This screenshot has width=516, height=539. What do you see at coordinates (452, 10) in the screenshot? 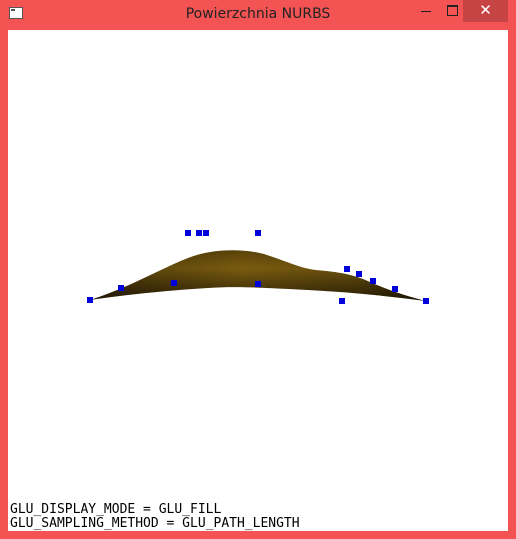
I see `maximize-icon` at bounding box center [452, 10].